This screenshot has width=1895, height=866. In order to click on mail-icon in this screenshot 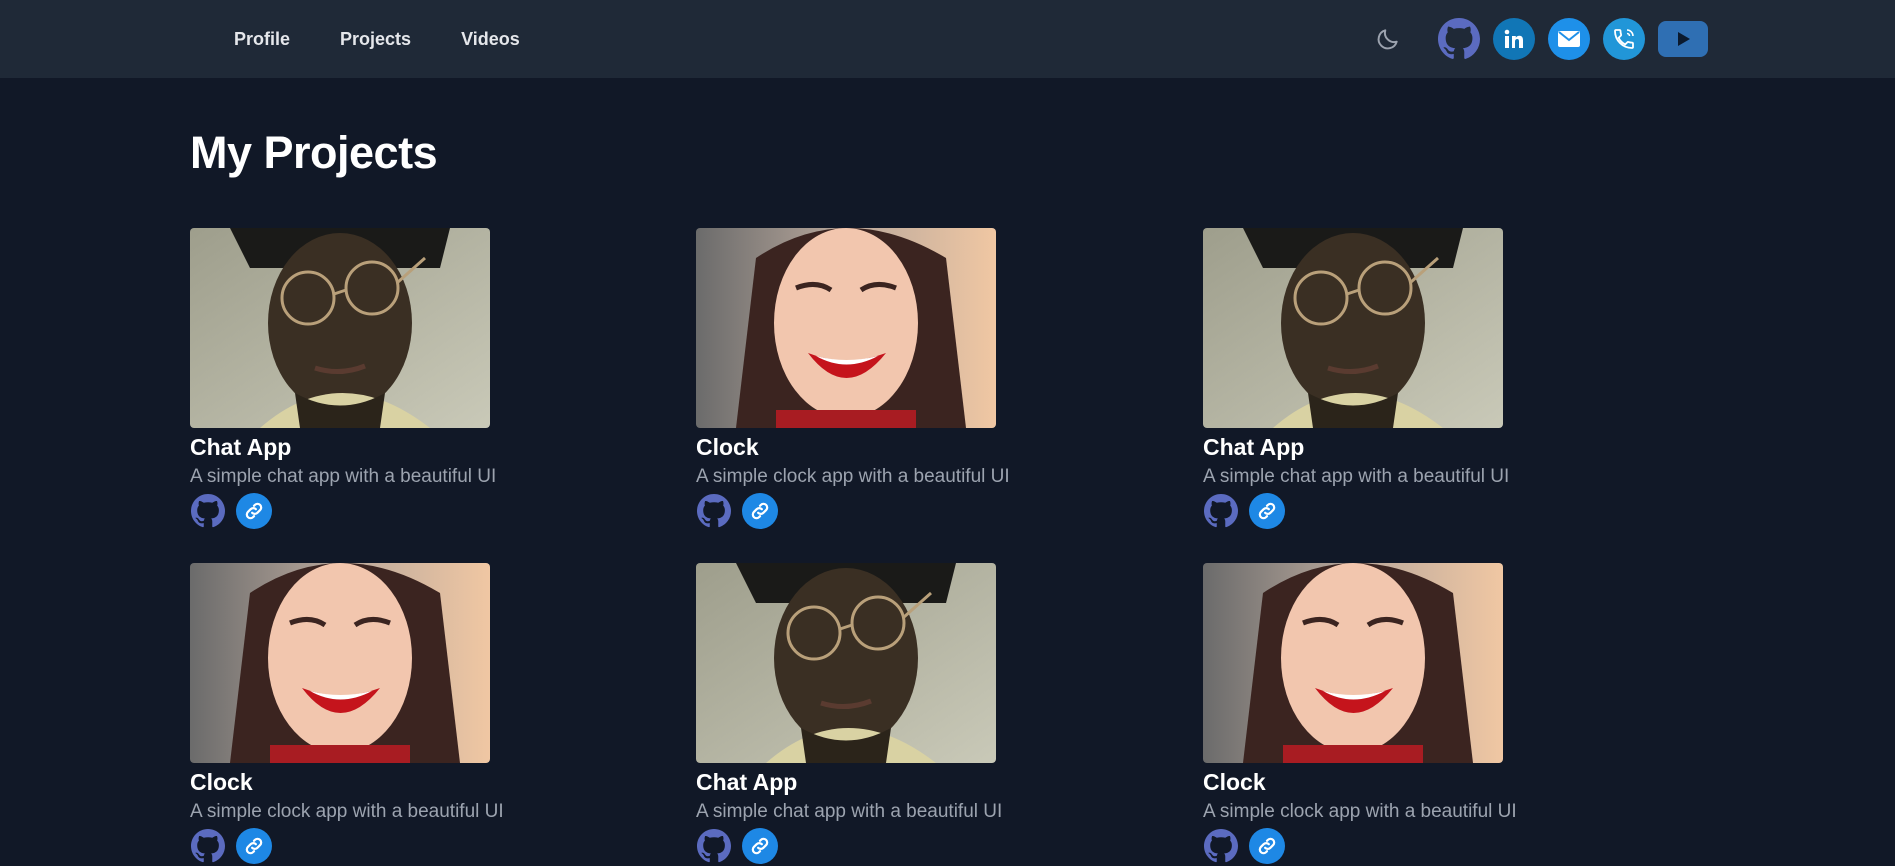, I will do `click(1569, 39)`.